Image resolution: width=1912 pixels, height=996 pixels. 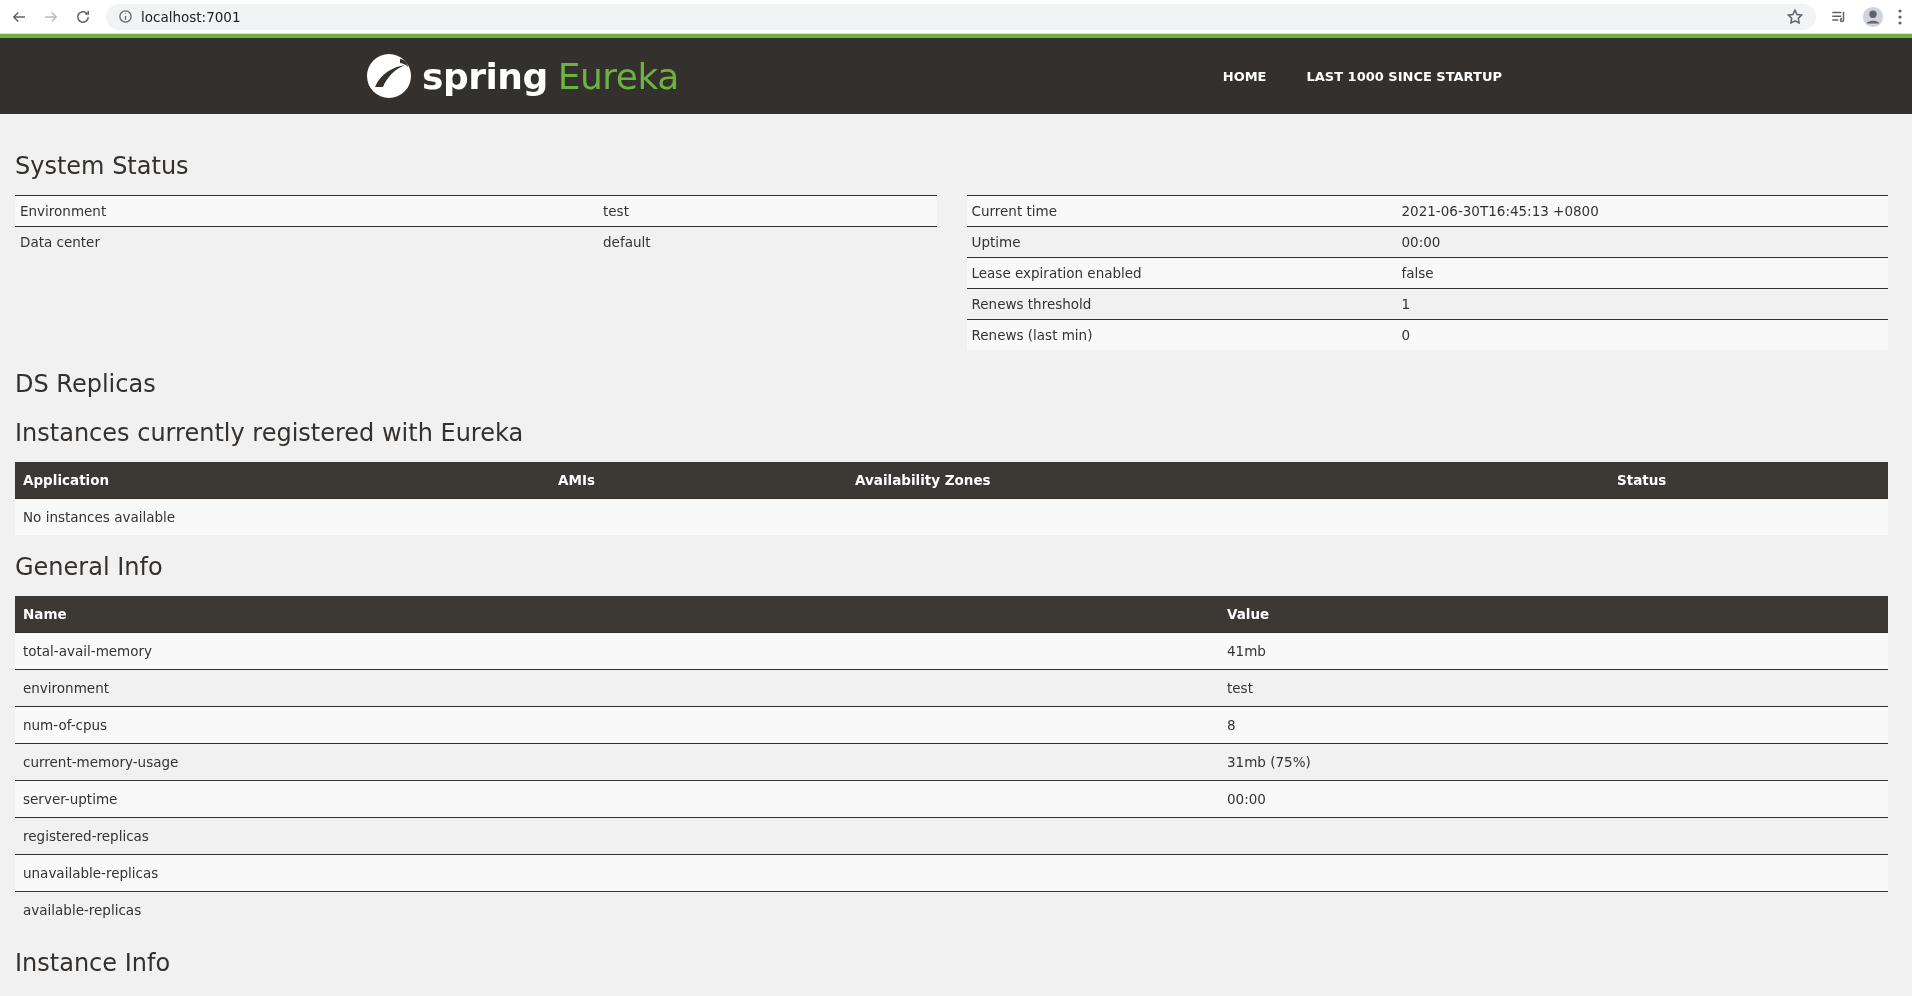 I want to click on column-header: Availability Zones, so click(x=923, y=480).